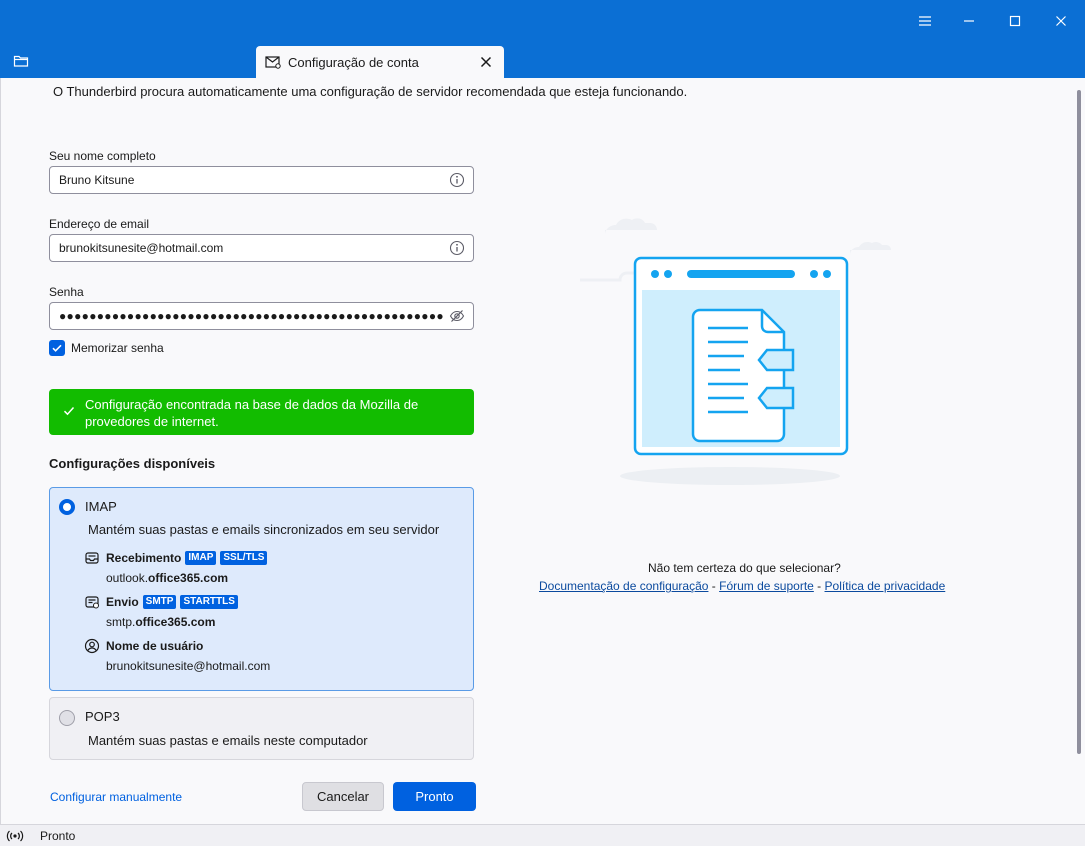 The width and height of the screenshot is (1085, 846). Describe the element at coordinates (67, 507) in the screenshot. I see `imap-radio` at that location.